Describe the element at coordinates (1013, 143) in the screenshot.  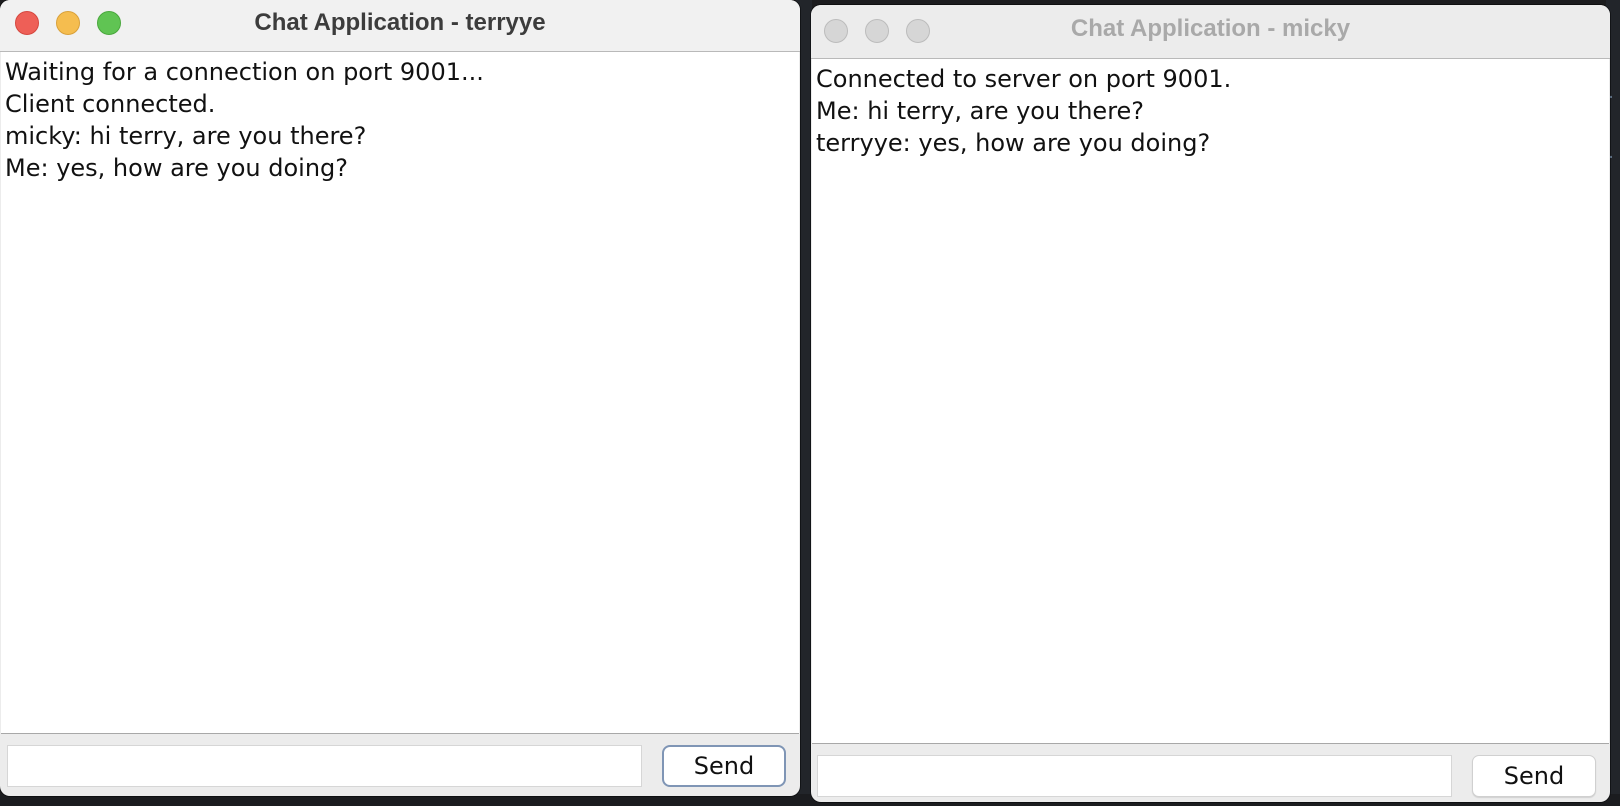
I see `chat-message: terryye: yes, how are you doing?` at that location.